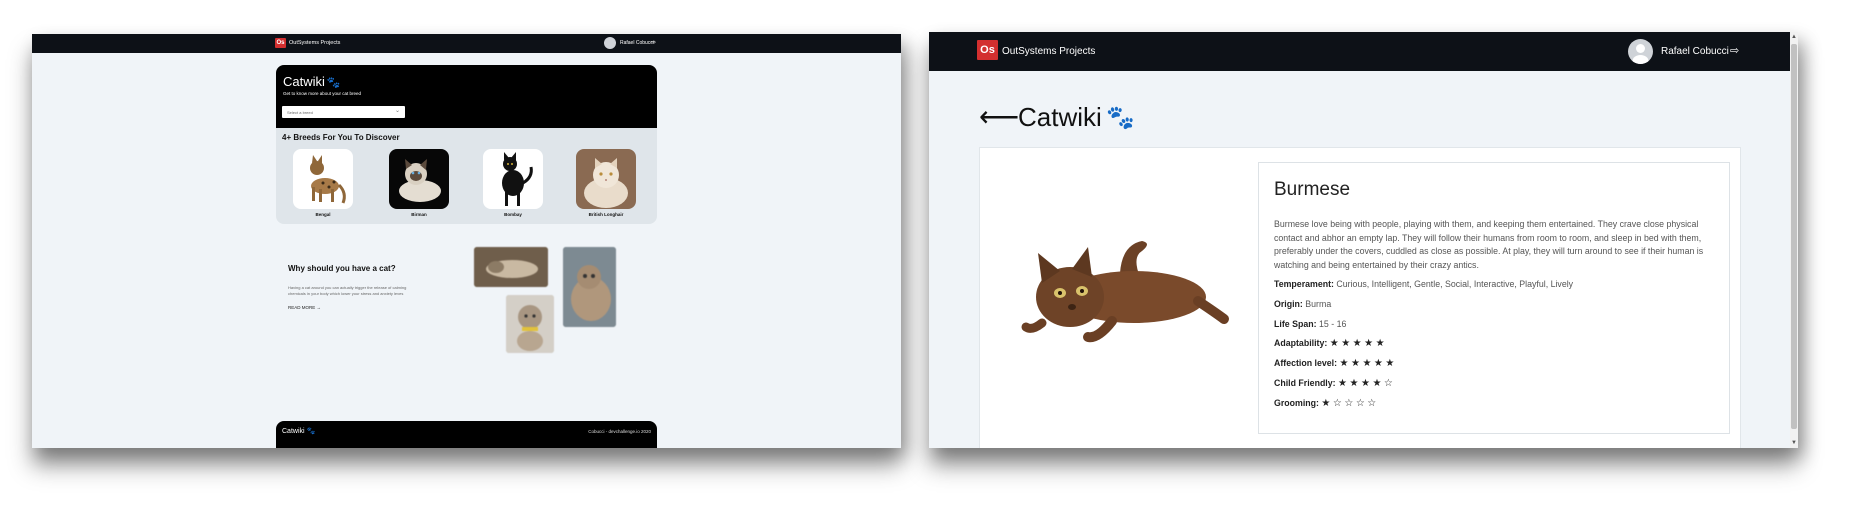  I want to click on breed-name: Bombay, so click(513, 214).